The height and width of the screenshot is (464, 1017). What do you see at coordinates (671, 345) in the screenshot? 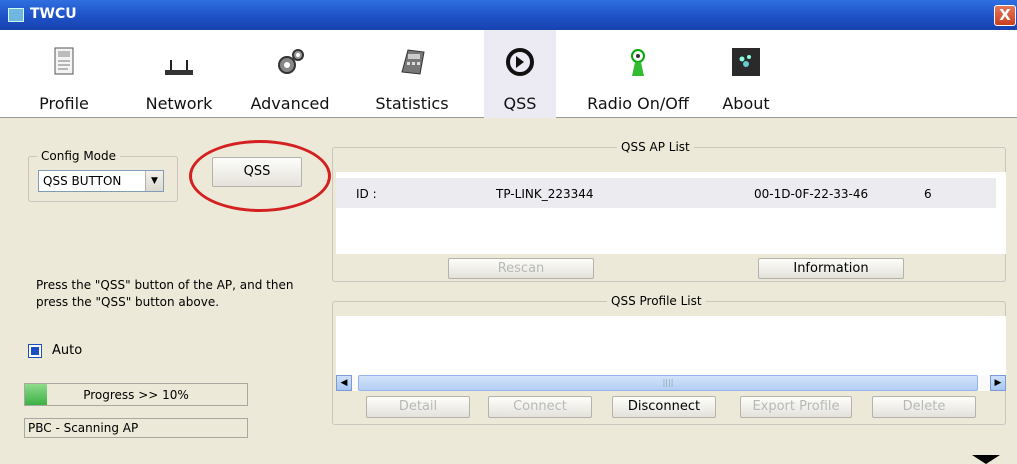
I see `qss-profile-listbox` at bounding box center [671, 345].